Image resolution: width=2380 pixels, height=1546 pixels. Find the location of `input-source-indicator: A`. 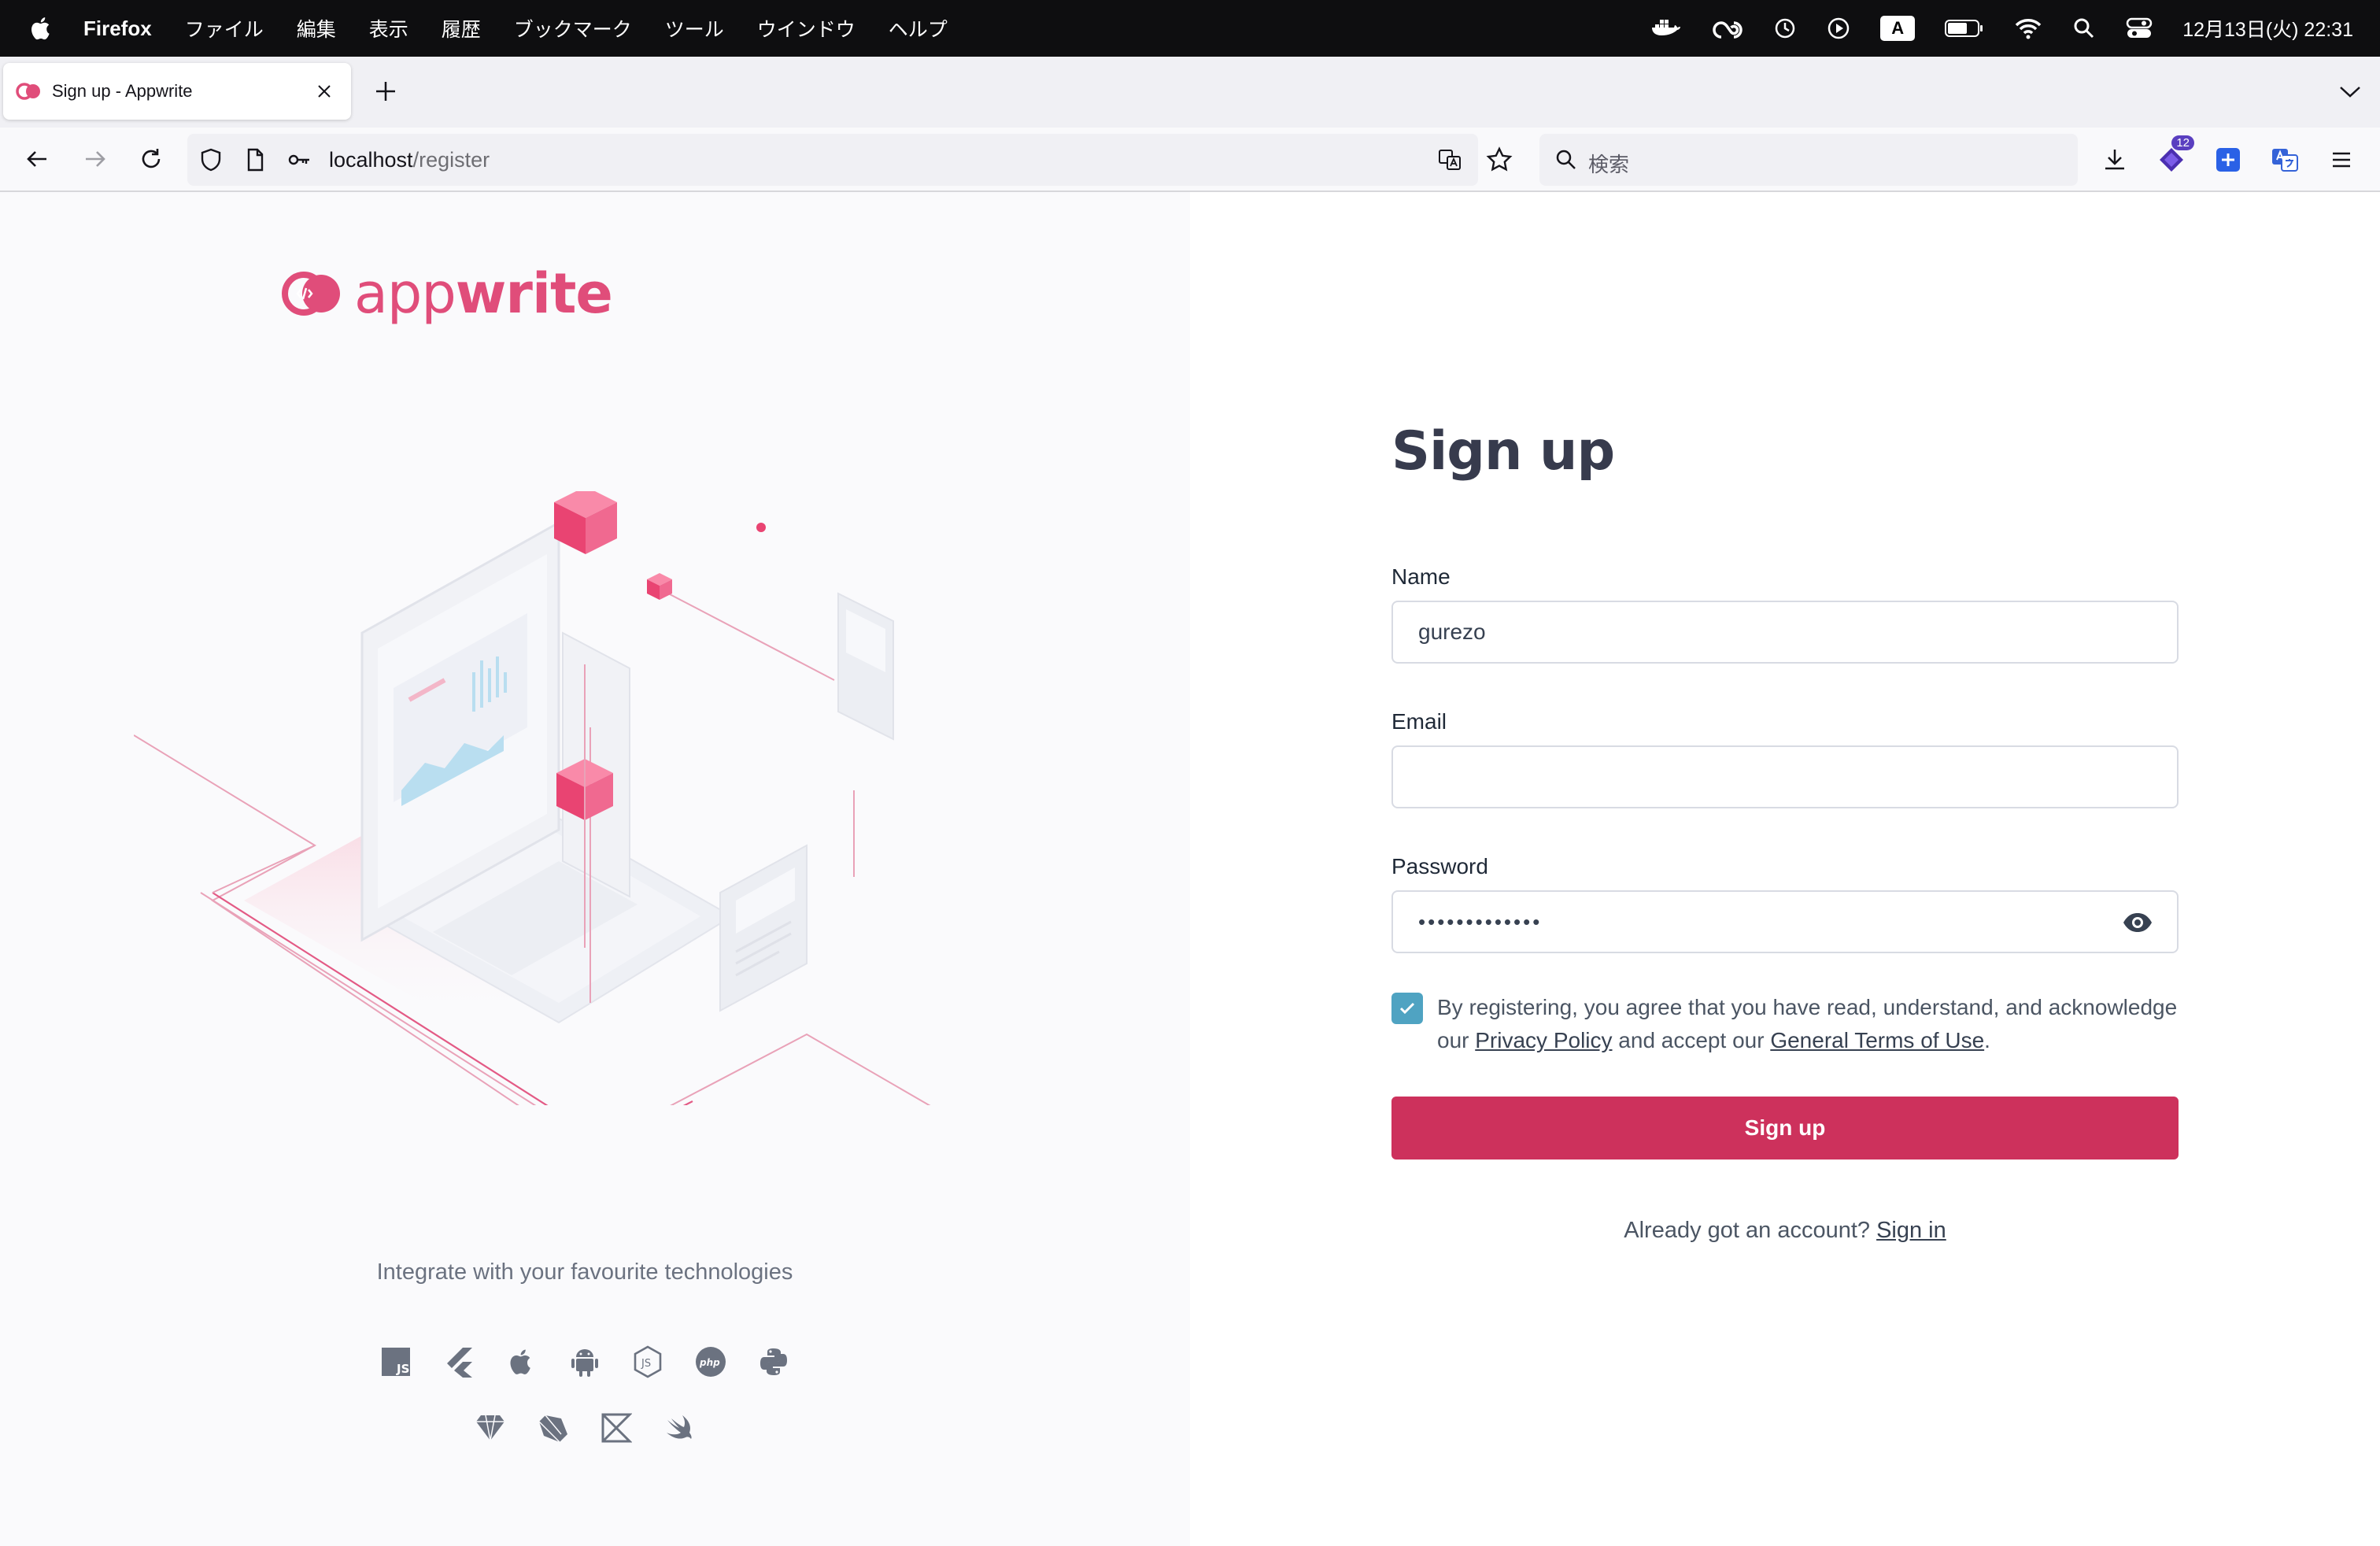

input-source-indicator: A is located at coordinates (1898, 28).